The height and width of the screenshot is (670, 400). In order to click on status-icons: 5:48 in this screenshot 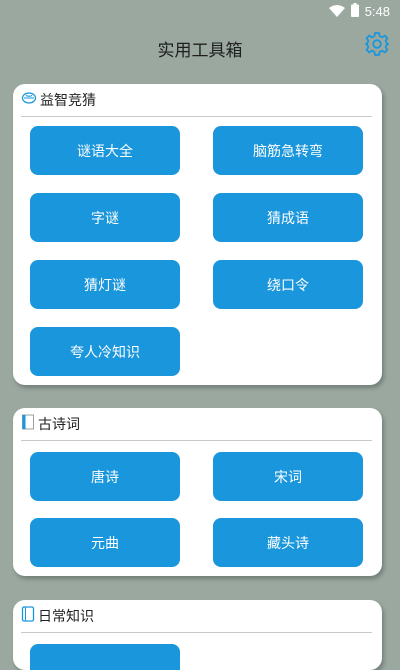, I will do `click(359, 11)`.